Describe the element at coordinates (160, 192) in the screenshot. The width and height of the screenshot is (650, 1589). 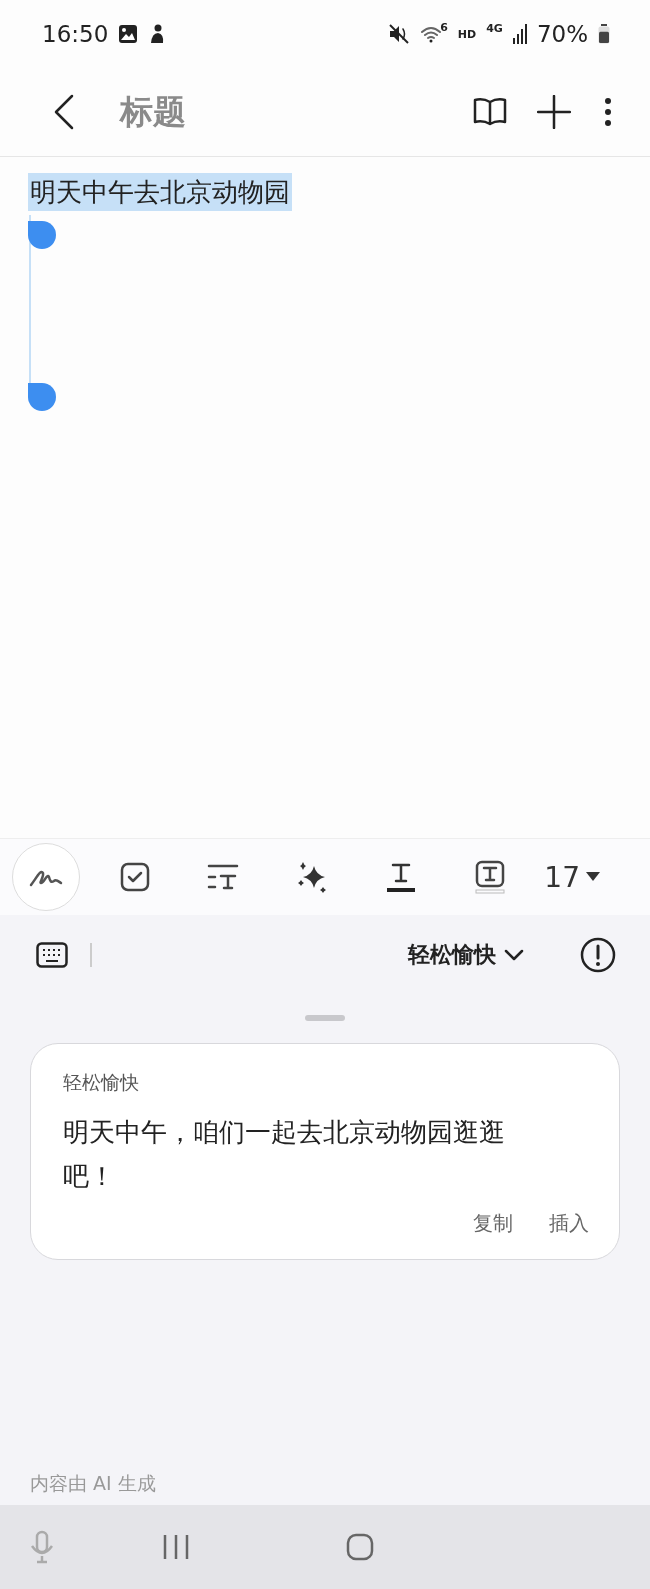
I see `note-text: 明天中午去北京动物园` at that location.